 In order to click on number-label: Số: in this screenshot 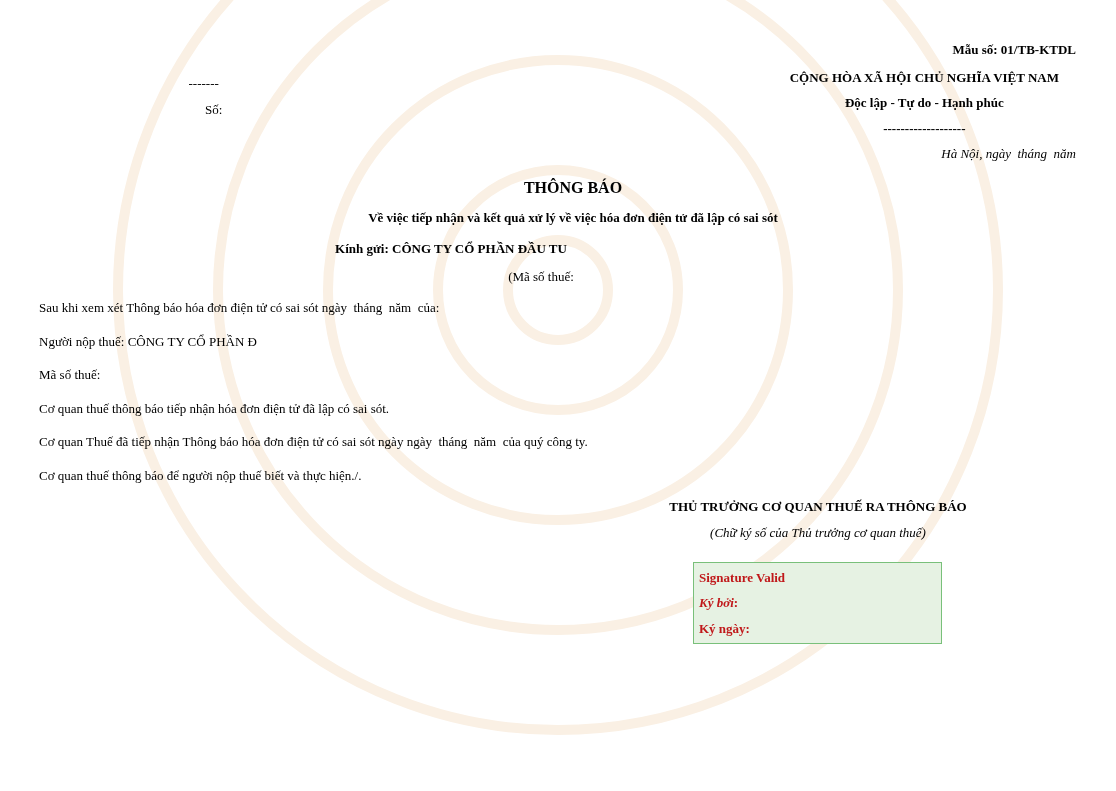, I will do `click(213, 109)`.